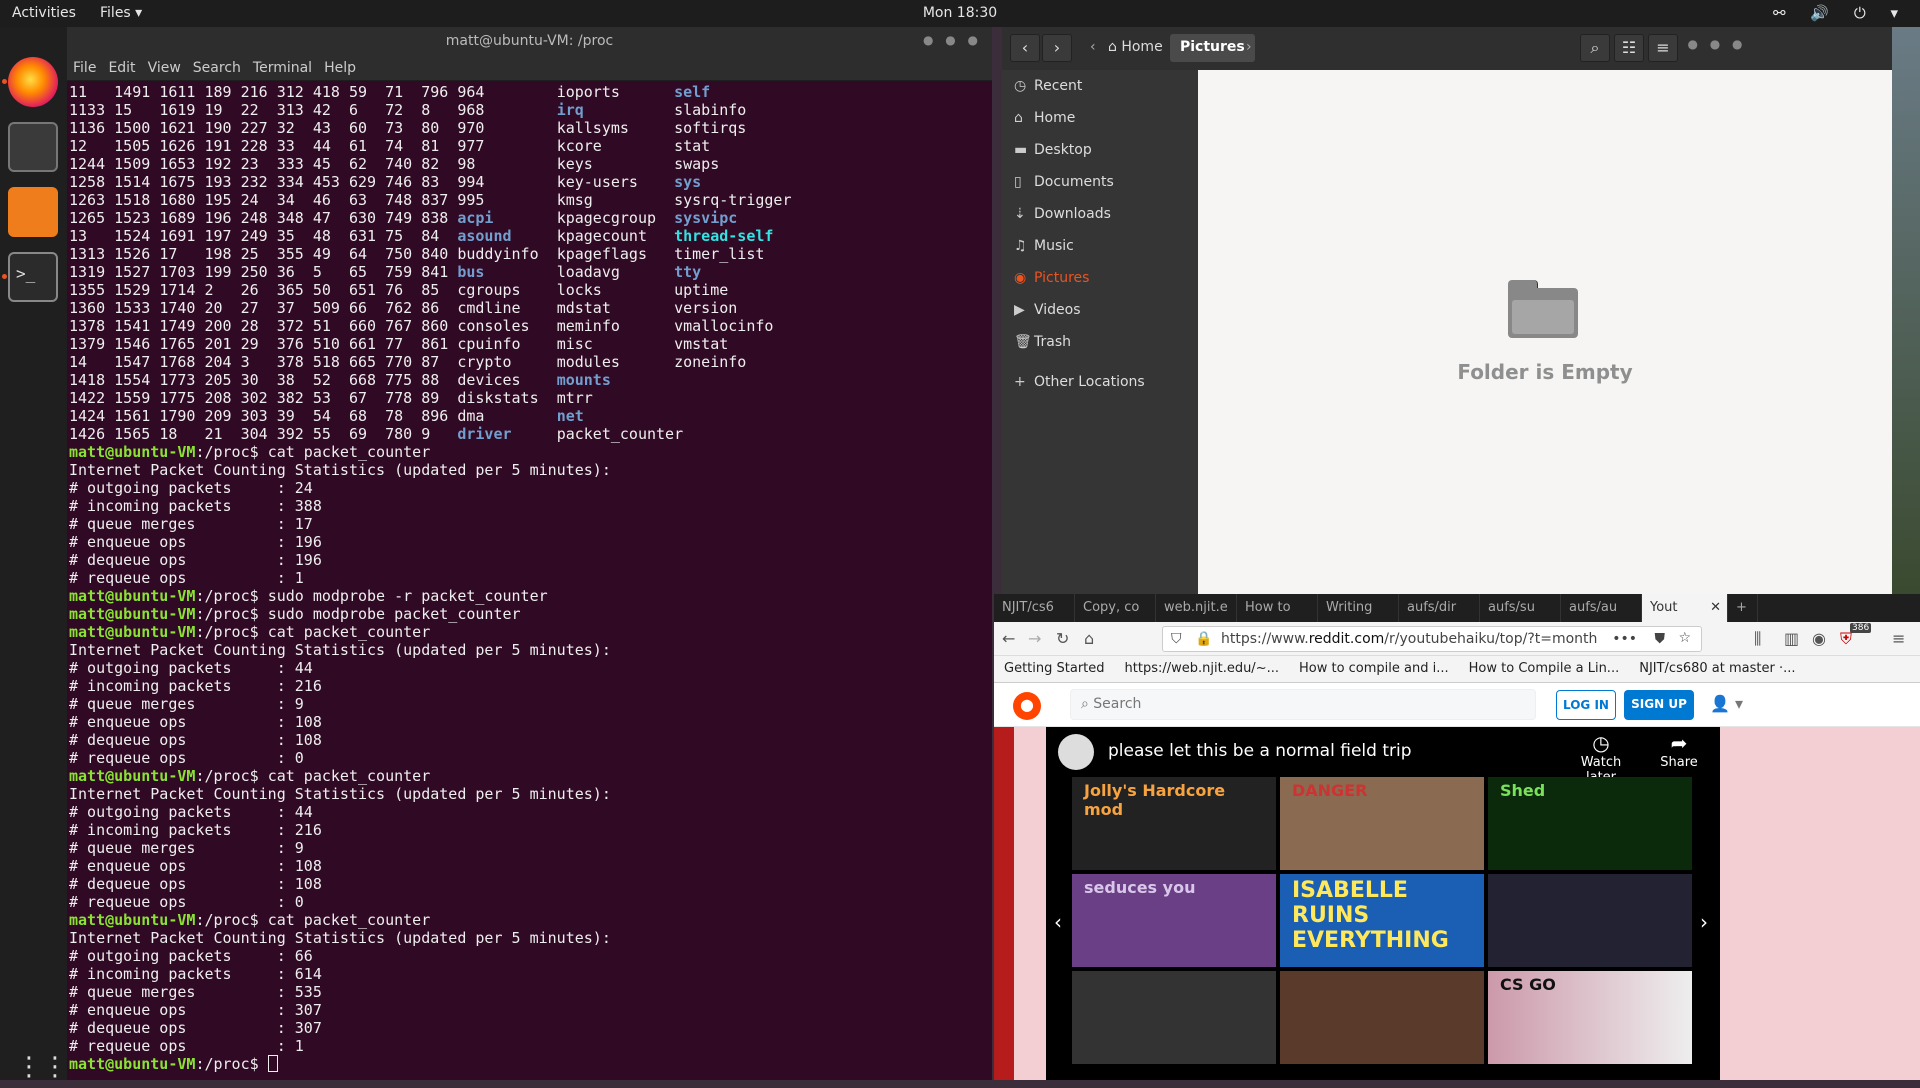 The image size is (1920, 1088). I want to click on signup-button: SIGN UP, so click(1659, 705).